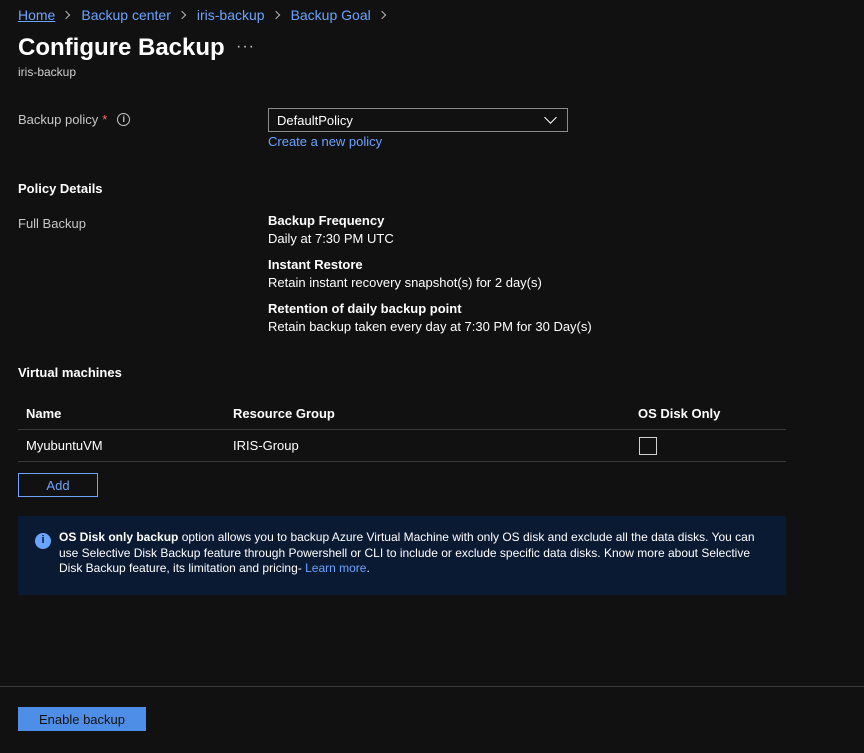 This screenshot has width=864, height=753. I want to click on footer-divider, so click(432, 686).